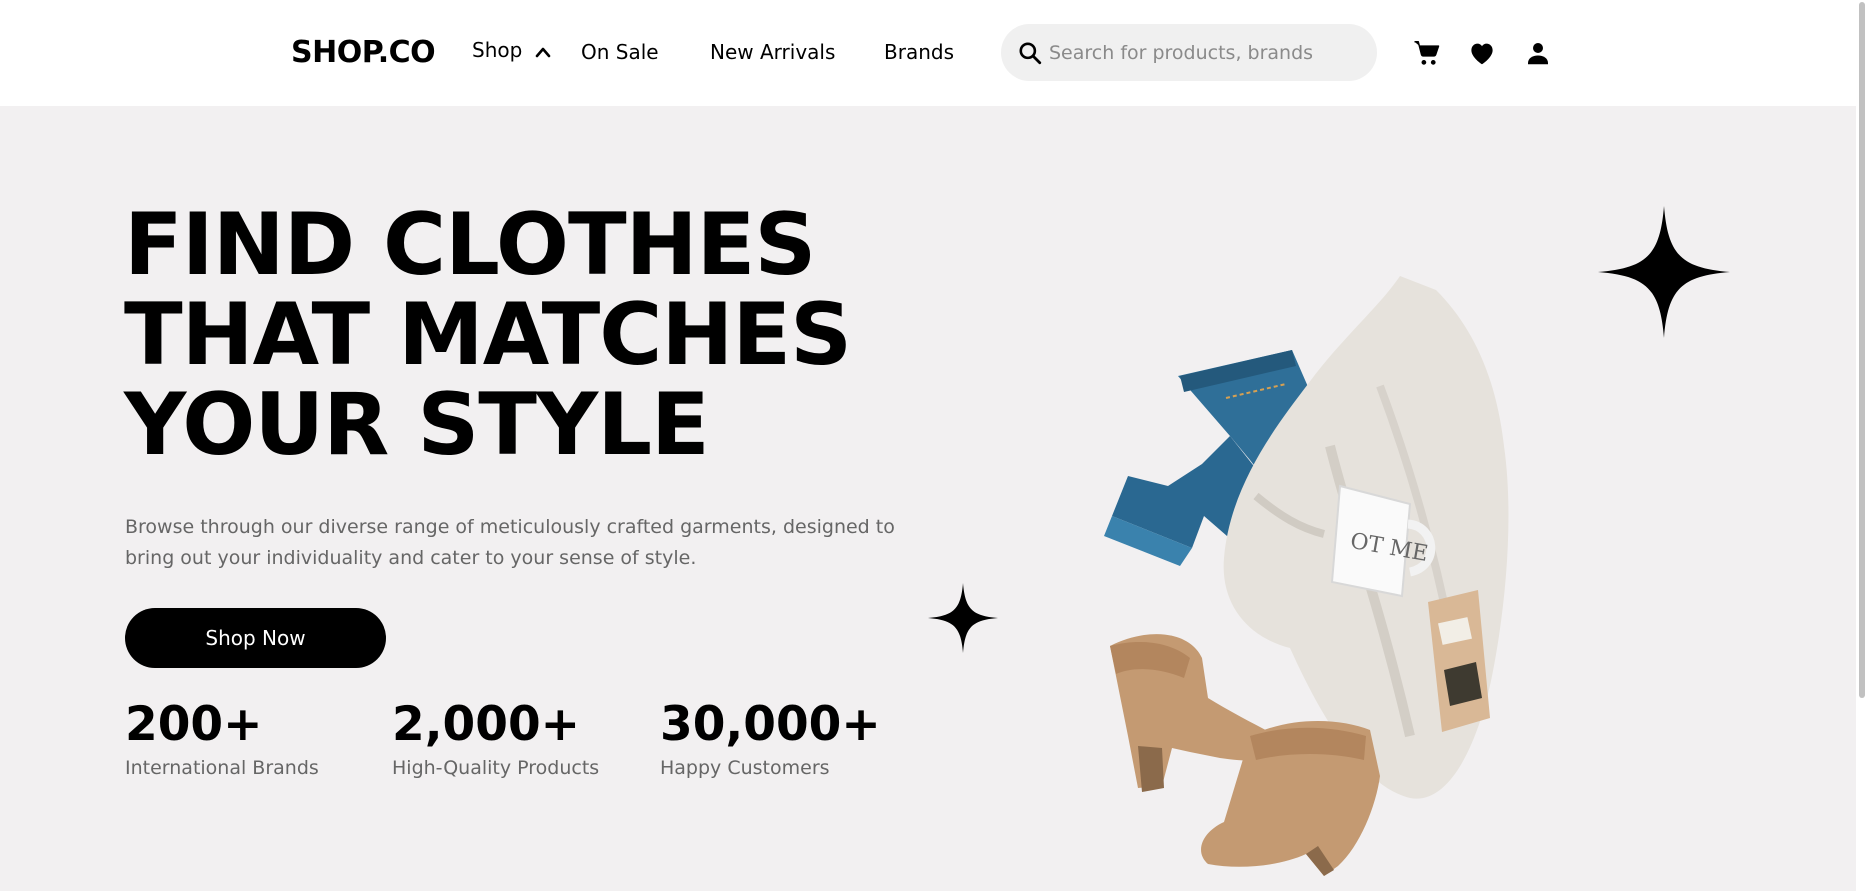 Image resolution: width=1867 pixels, height=891 pixels. Describe the element at coordinates (255, 638) in the screenshot. I see `shop-now-button: Shop Now` at that location.